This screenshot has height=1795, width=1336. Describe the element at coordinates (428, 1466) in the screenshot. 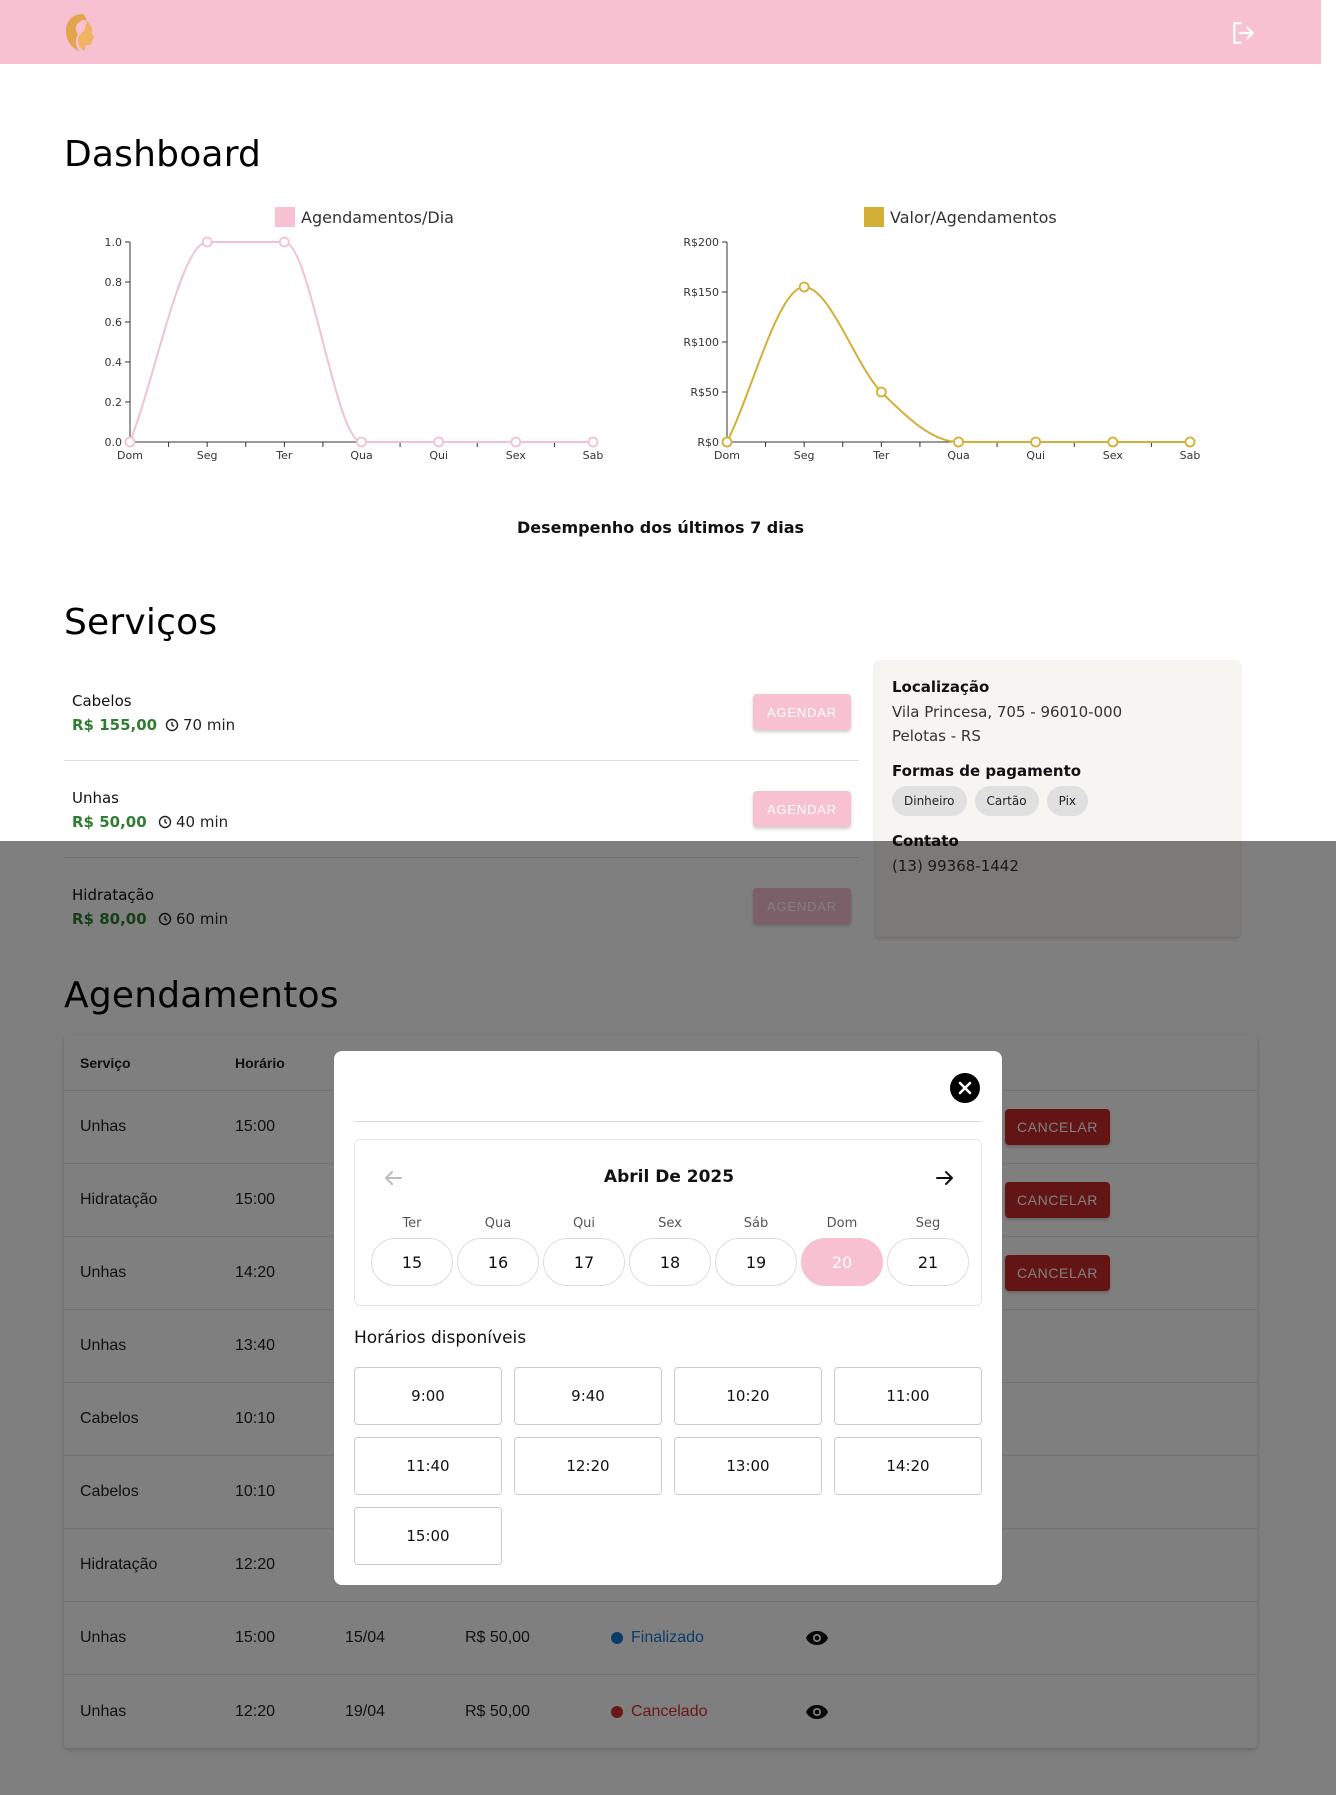

I see `time-slot-button: 11:40` at that location.